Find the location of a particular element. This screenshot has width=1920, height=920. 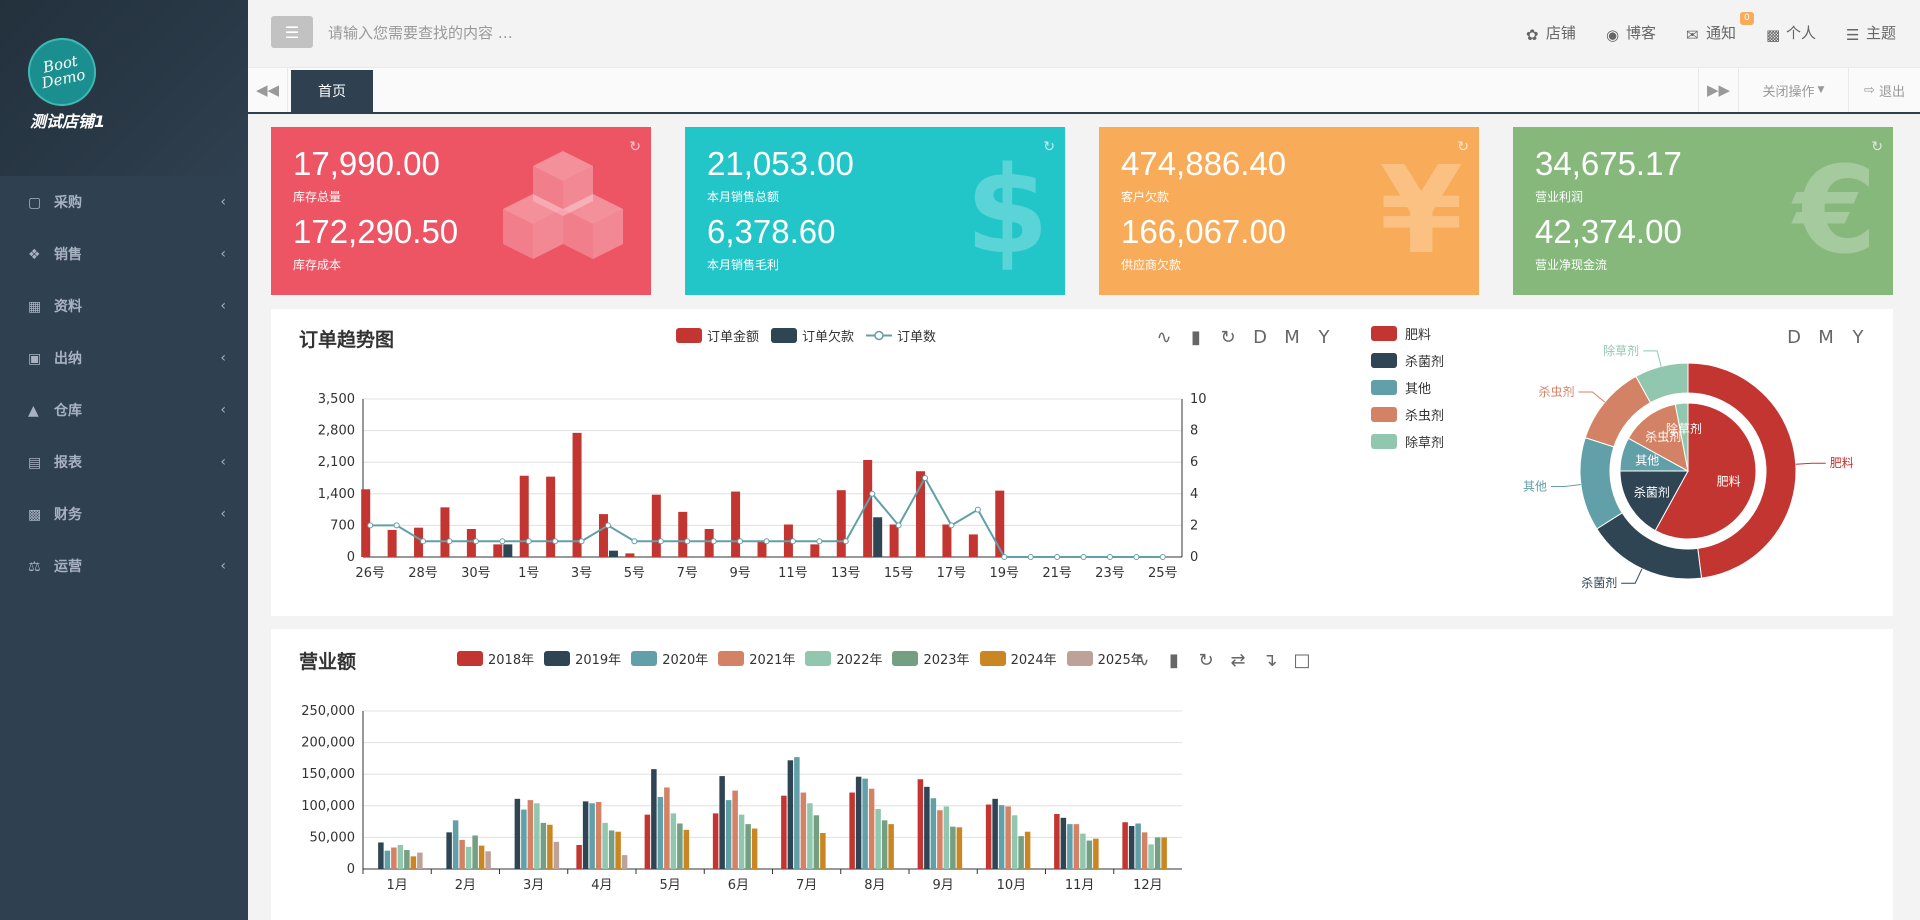

sidebar-item-3: ▣ 出纳 ‹ is located at coordinates (124, 358).